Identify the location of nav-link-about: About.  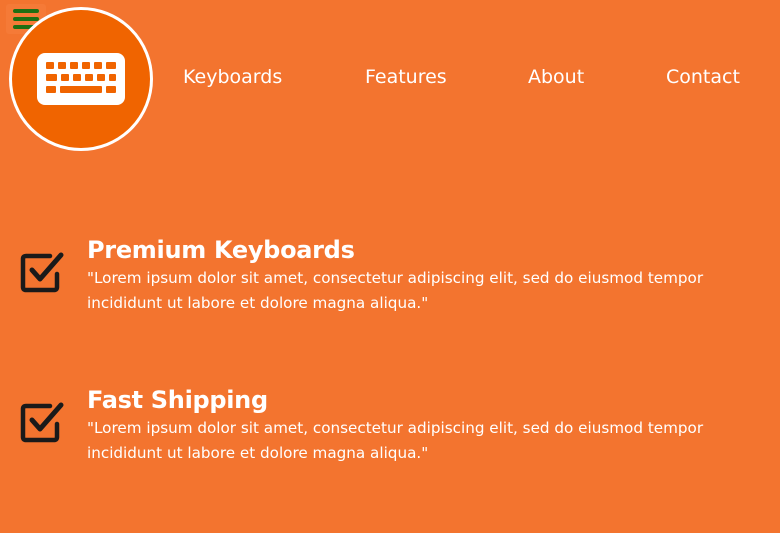
(556, 77).